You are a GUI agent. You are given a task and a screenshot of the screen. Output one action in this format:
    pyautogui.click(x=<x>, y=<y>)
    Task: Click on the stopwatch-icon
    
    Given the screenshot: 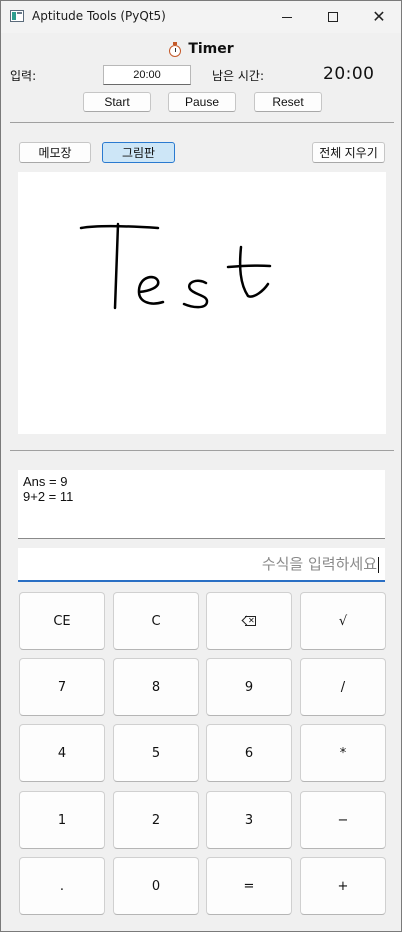 What is the action you would take?
    pyautogui.click(x=175, y=49)
    